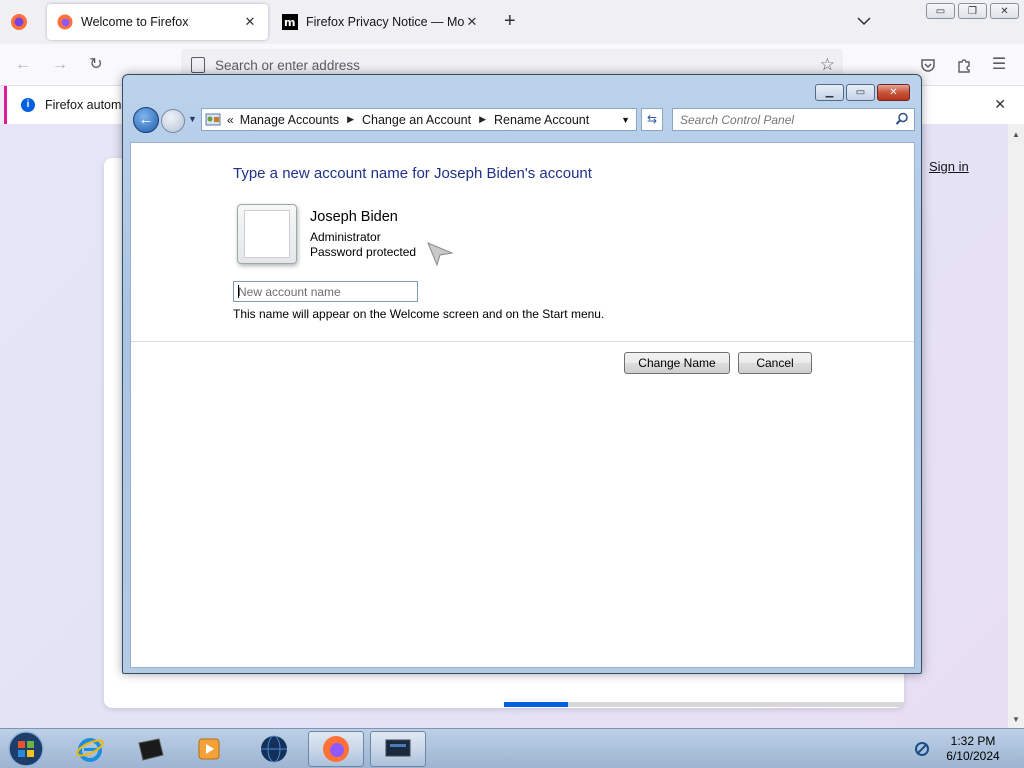 The image size is (1024, 768). What do you see at coordinates (949, 166) in the screenshot?
I see `sign-in-link: Sign in` at bounding box center [949, 166].